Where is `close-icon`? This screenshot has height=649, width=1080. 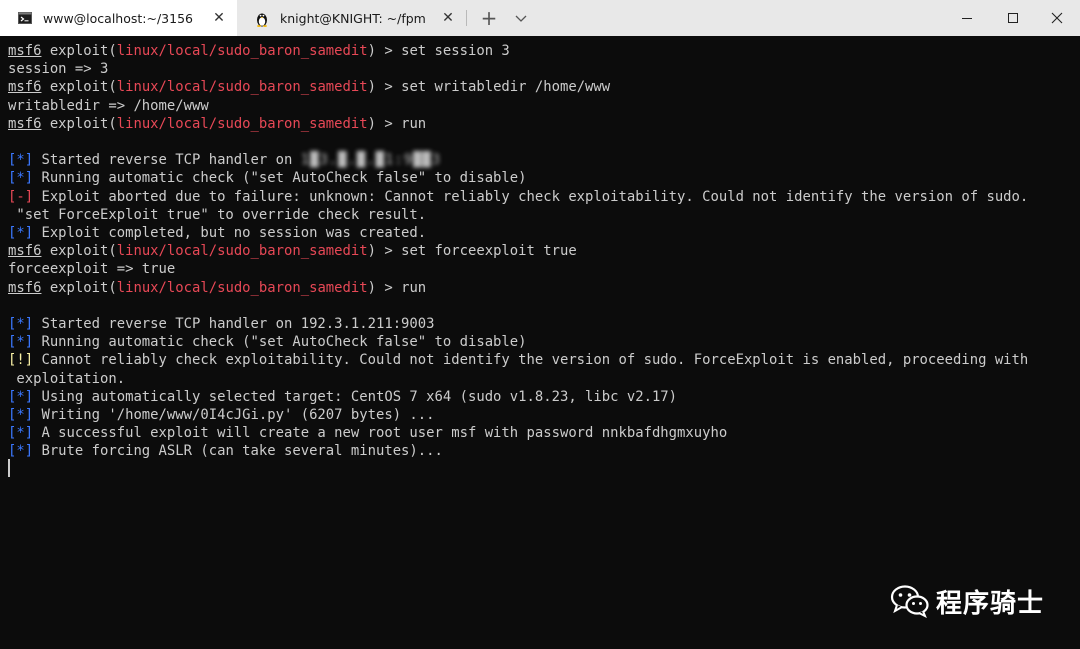 close-icon is located at coordinates (1057, 18).